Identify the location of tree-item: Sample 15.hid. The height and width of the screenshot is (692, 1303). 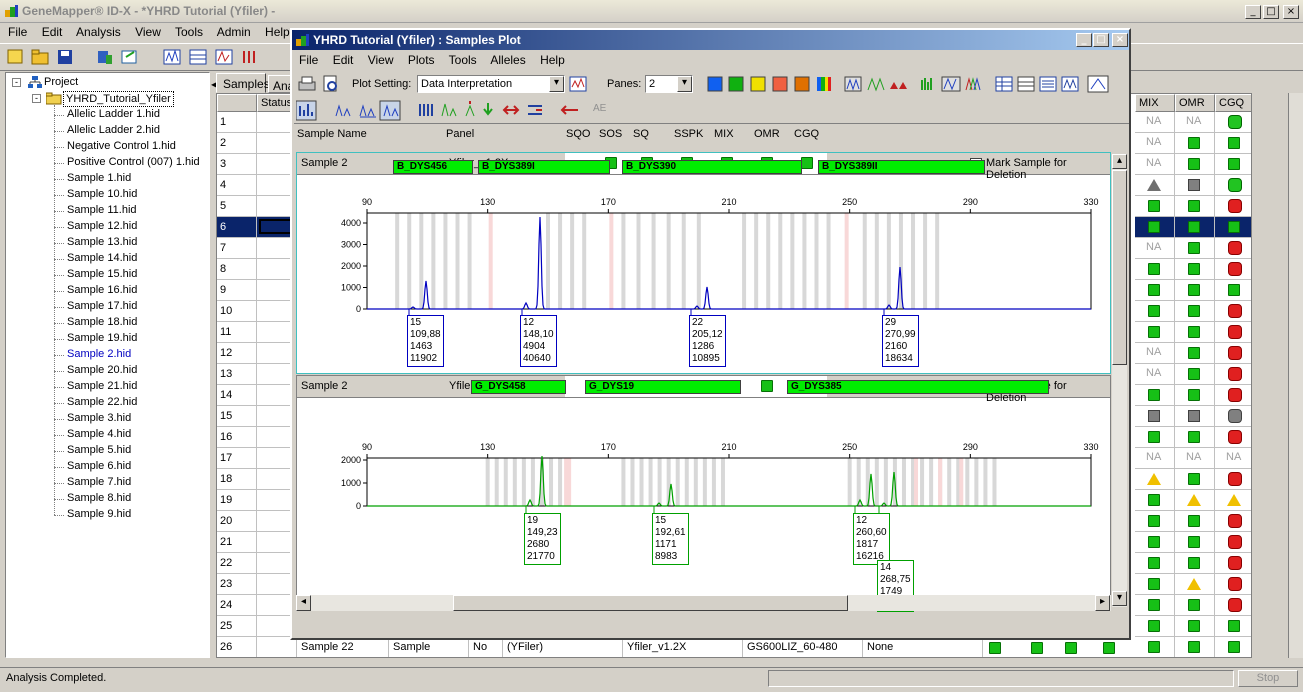
(102, 274).